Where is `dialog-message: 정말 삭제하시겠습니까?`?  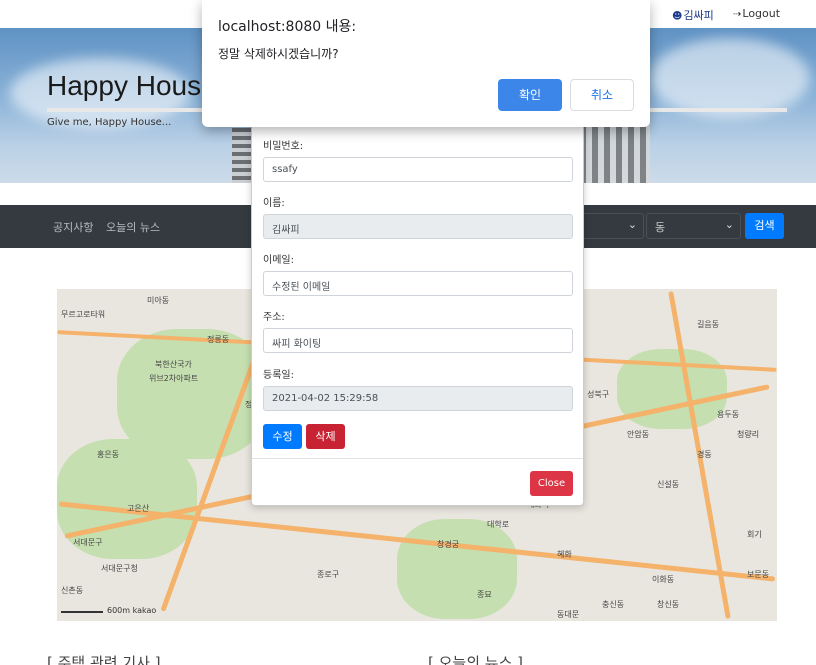 dialog-message: 정말 삭제하시겠습니까? is located at coordinates (278, 54).